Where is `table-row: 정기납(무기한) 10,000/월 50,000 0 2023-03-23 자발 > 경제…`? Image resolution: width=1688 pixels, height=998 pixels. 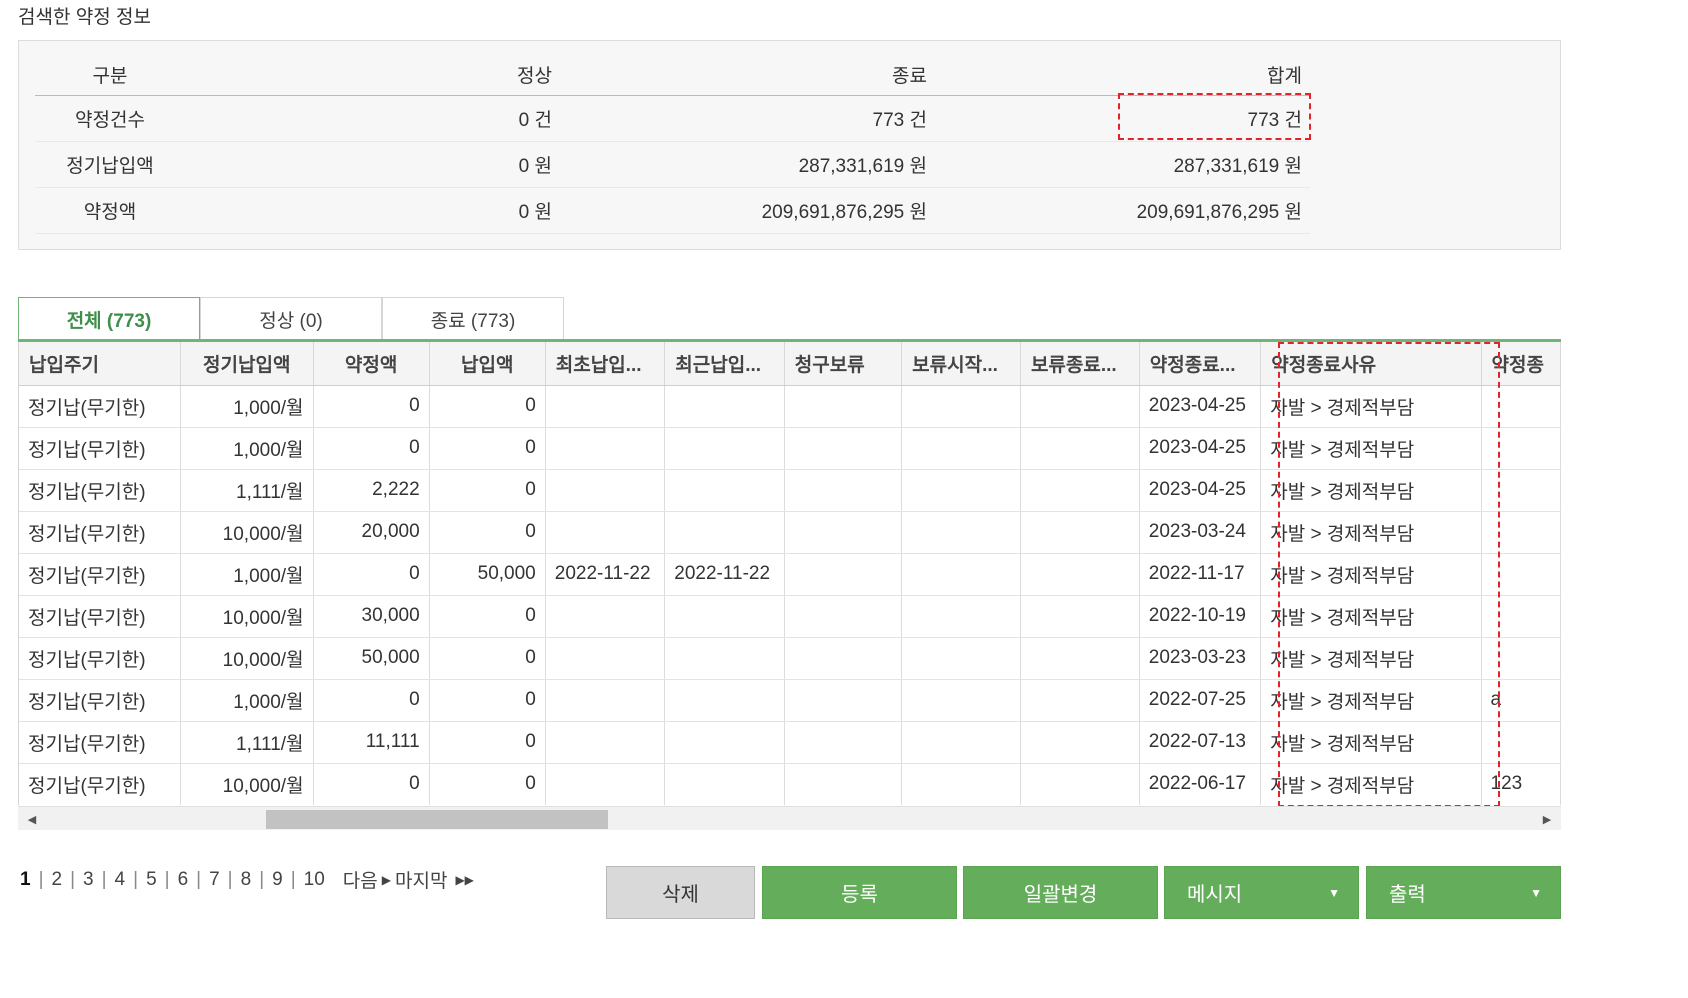
table-row: 정기납(무기한) 10,000/월 50,000 0 2023-03-23 자발 > 경제… is located at coordinates (790, 658).